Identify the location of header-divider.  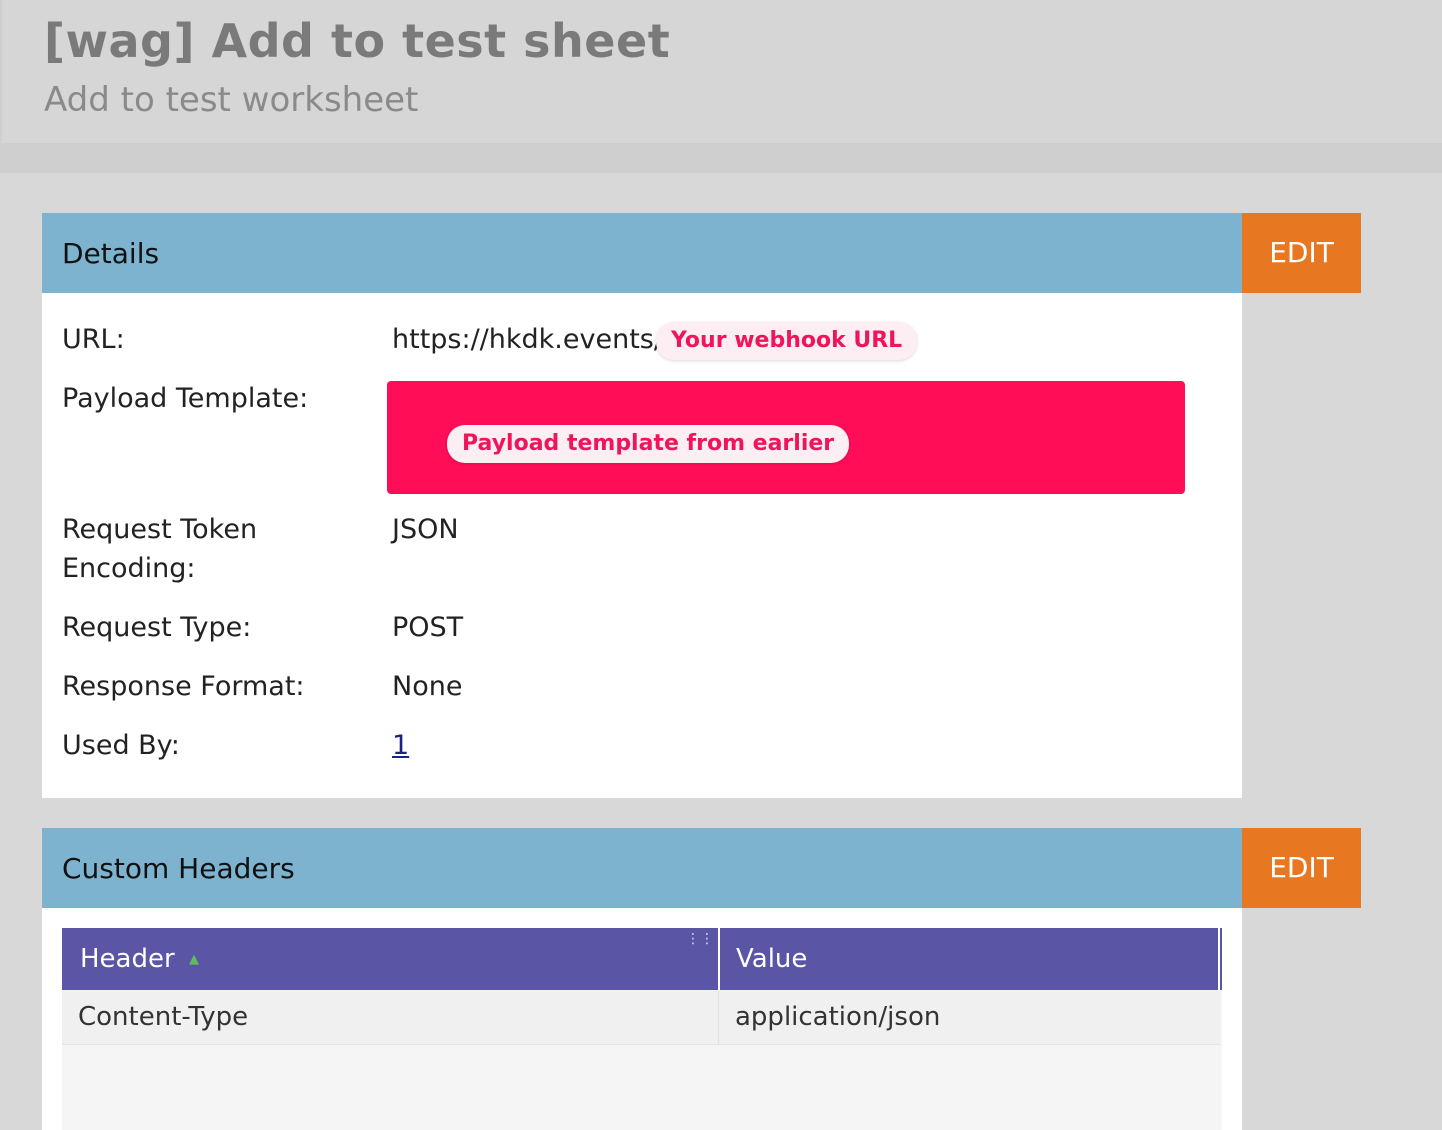
(721, 158).